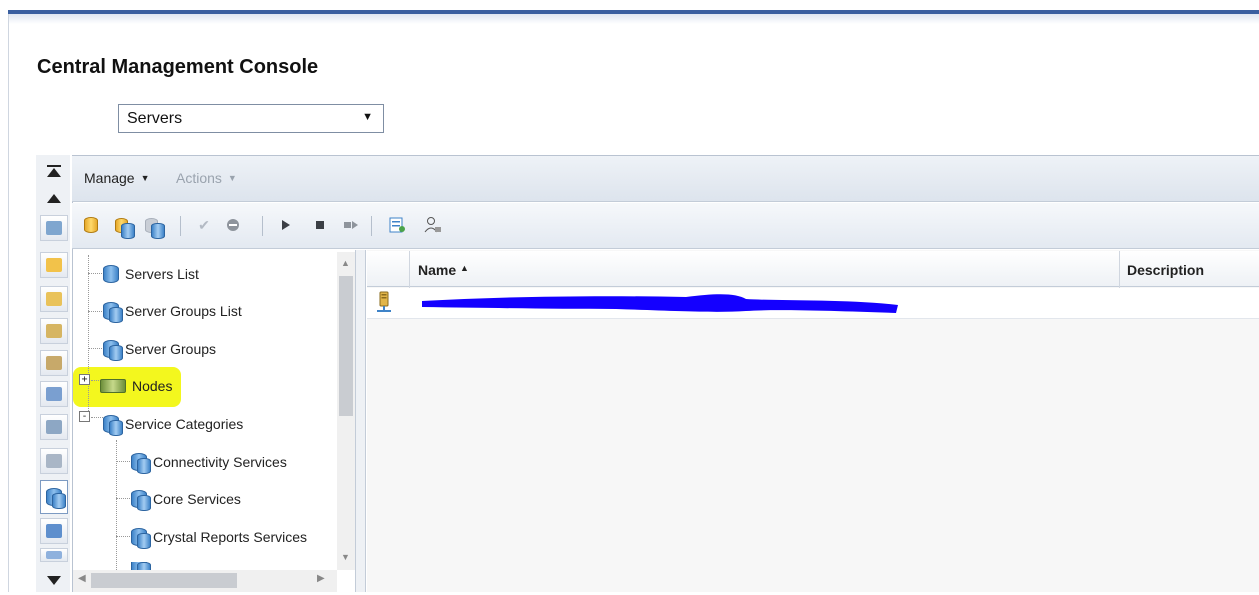 The width and height of the screenshot is (1259, 595). Describe the element at coordinates (122, 226) in the screenshot. I see `new-server-group-icon` at that location.